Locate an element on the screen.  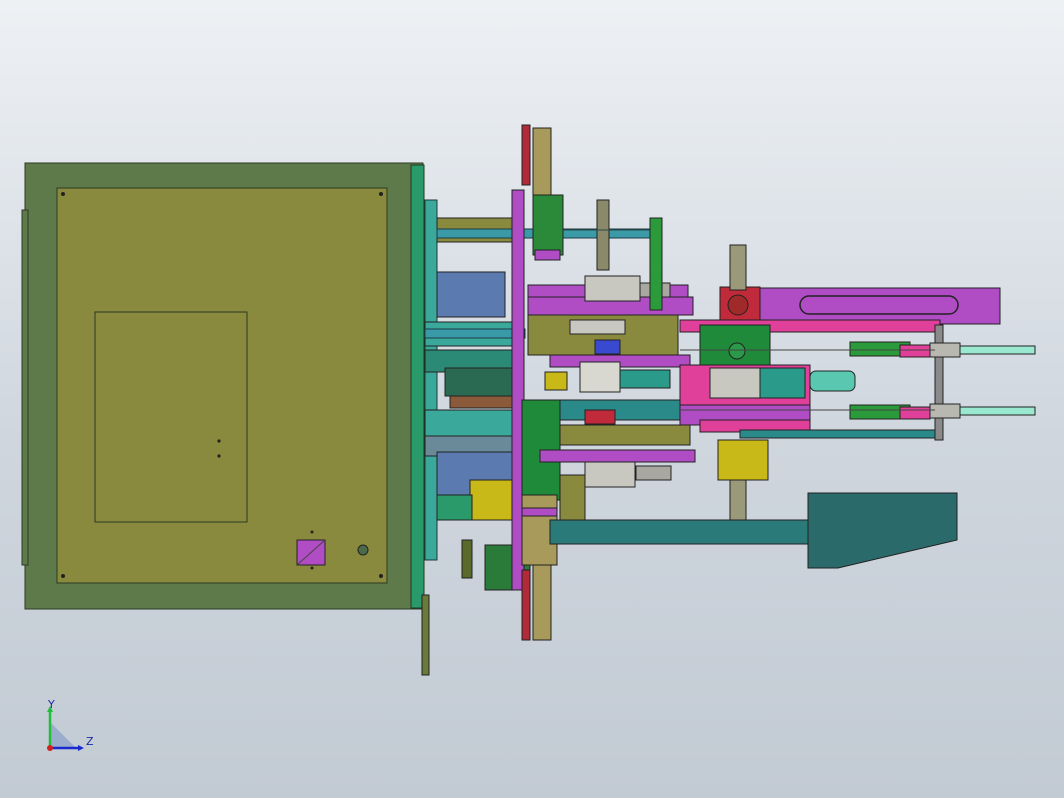
right-assembly is located at coordinates (857, 382).